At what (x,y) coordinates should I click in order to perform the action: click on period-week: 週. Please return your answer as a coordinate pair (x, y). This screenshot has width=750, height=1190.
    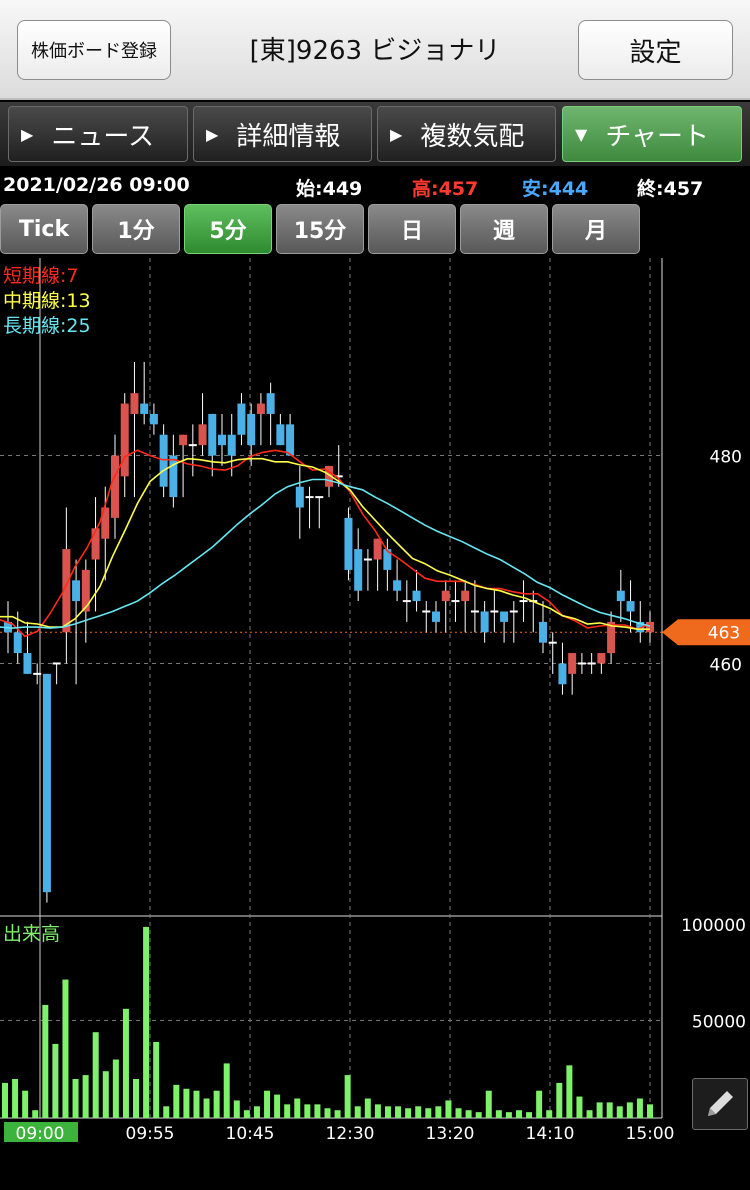
    Looking at the image, I should click on (504, 229).